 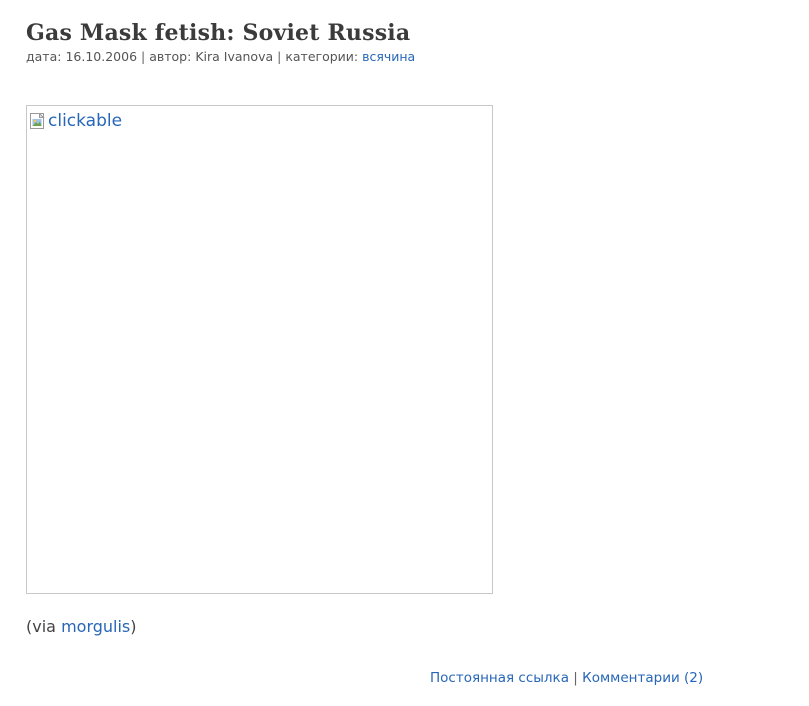 What do you see at coordinates (234, 56) in the screenshot?
I see `author-value: Kira Ivanova` at bounding box center [234, 56].